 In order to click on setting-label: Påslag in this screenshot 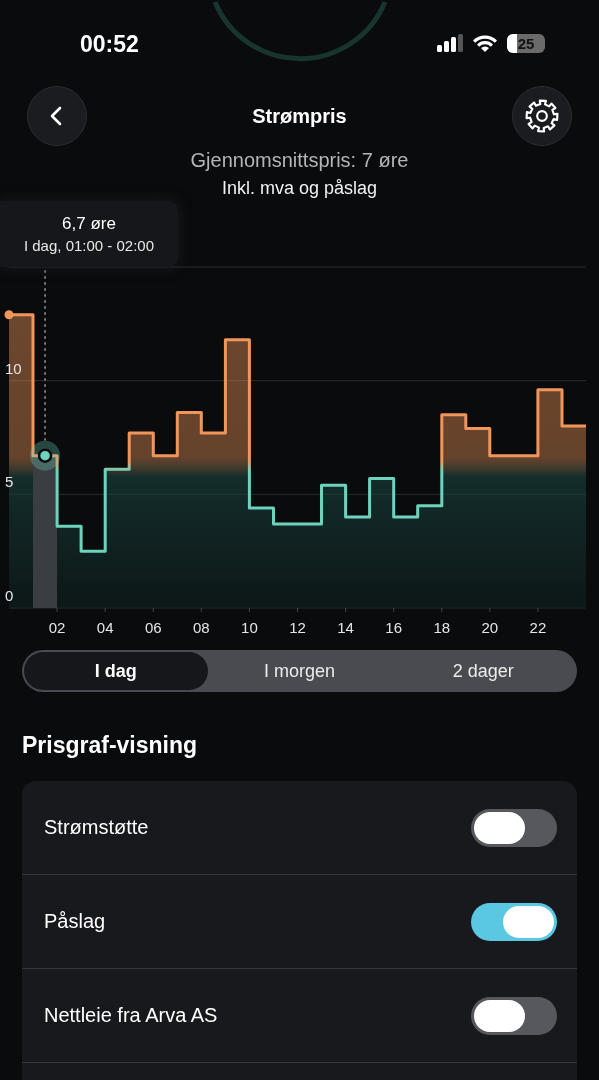, I will do `click(75, 921)`.